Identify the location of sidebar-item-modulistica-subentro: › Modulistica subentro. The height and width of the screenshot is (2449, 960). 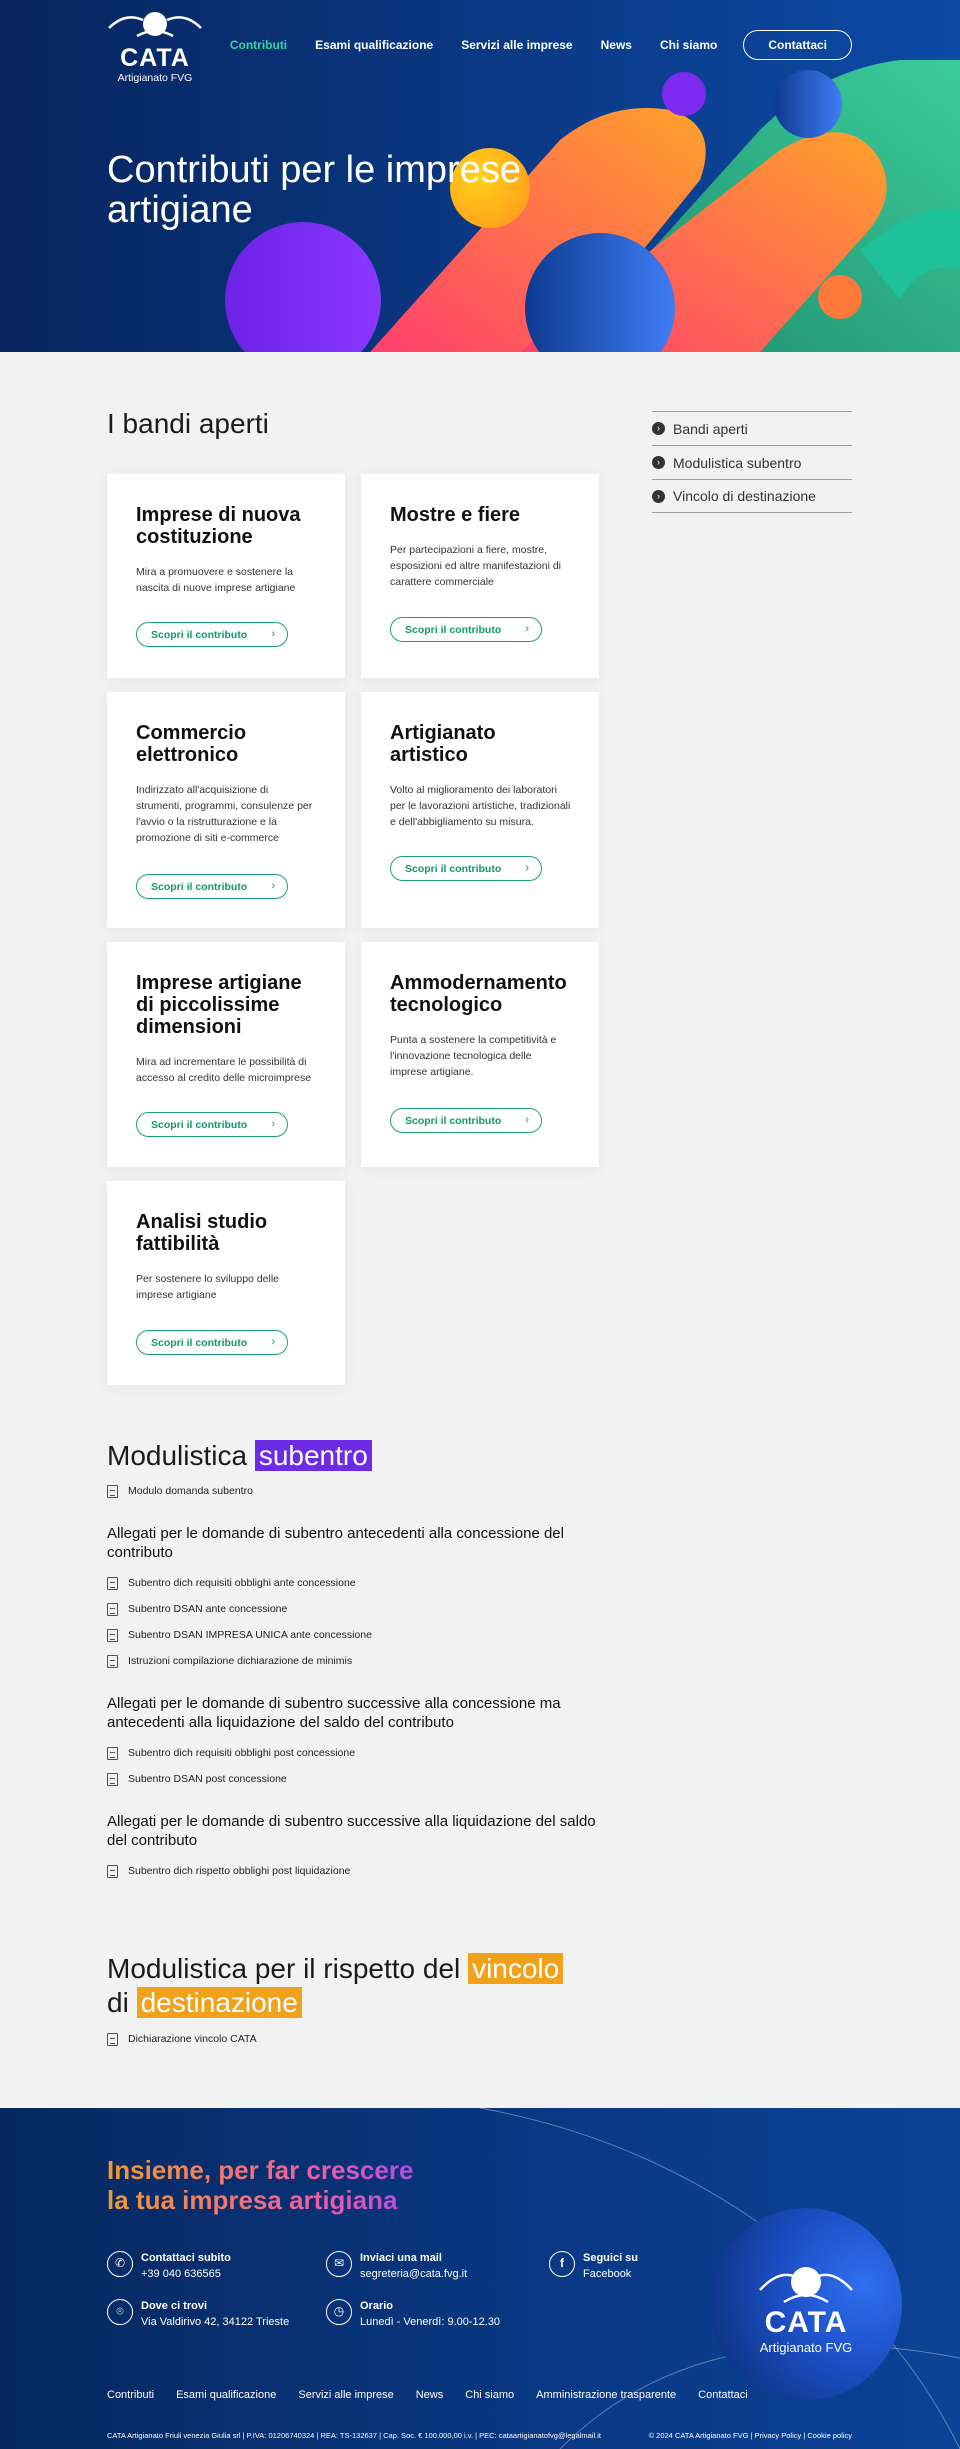
(752, 462).